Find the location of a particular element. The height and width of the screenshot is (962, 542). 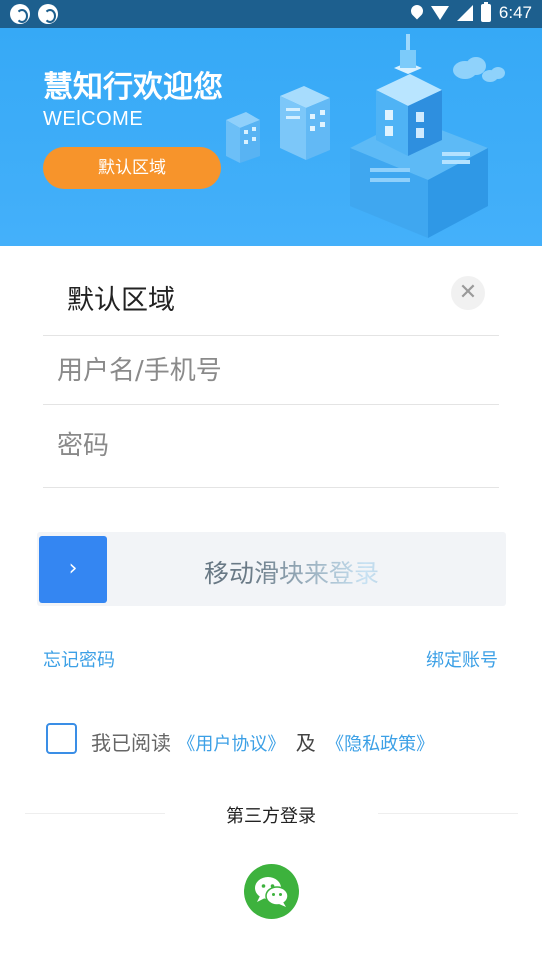

agreement-checkbox is located at coordinates (61, 738).